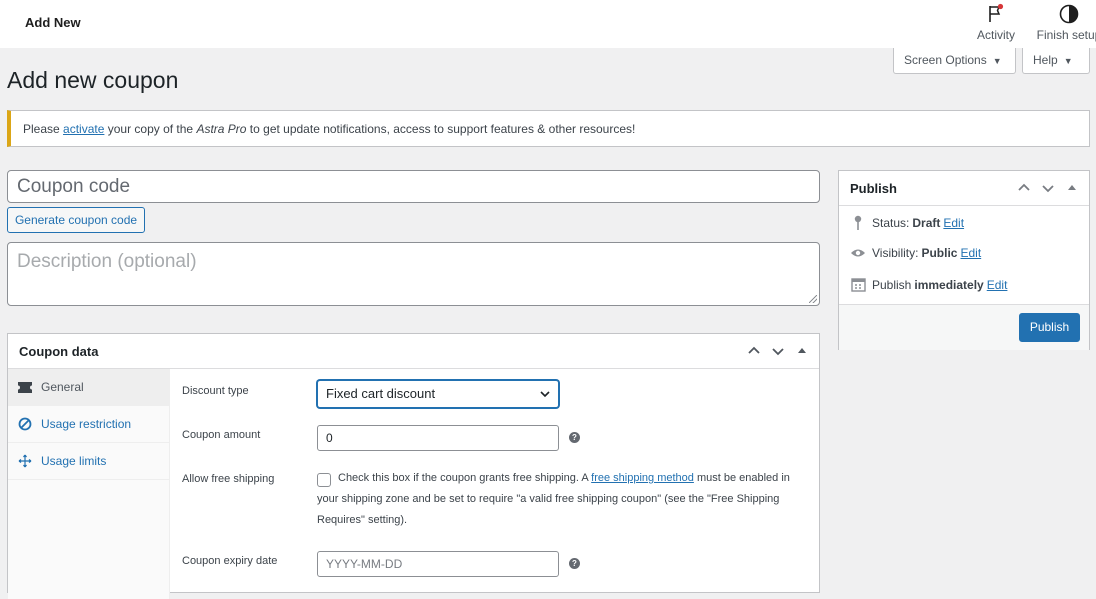 Image resolution: width=1096 pixels, height=599 pixels. I want to click on publish-label: Publish, so click(892, 284).